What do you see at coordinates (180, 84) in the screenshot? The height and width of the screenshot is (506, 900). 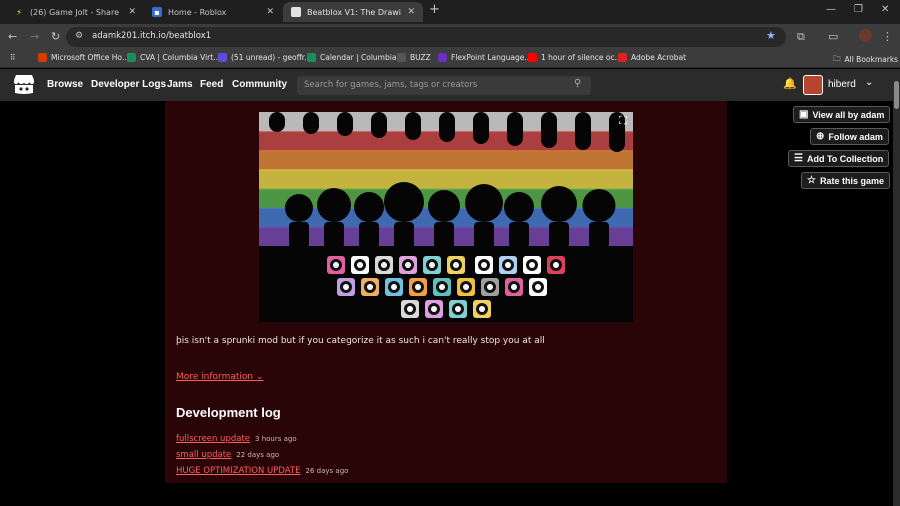 I see `nav-jams: Jams` at bounding box center [180, 84].